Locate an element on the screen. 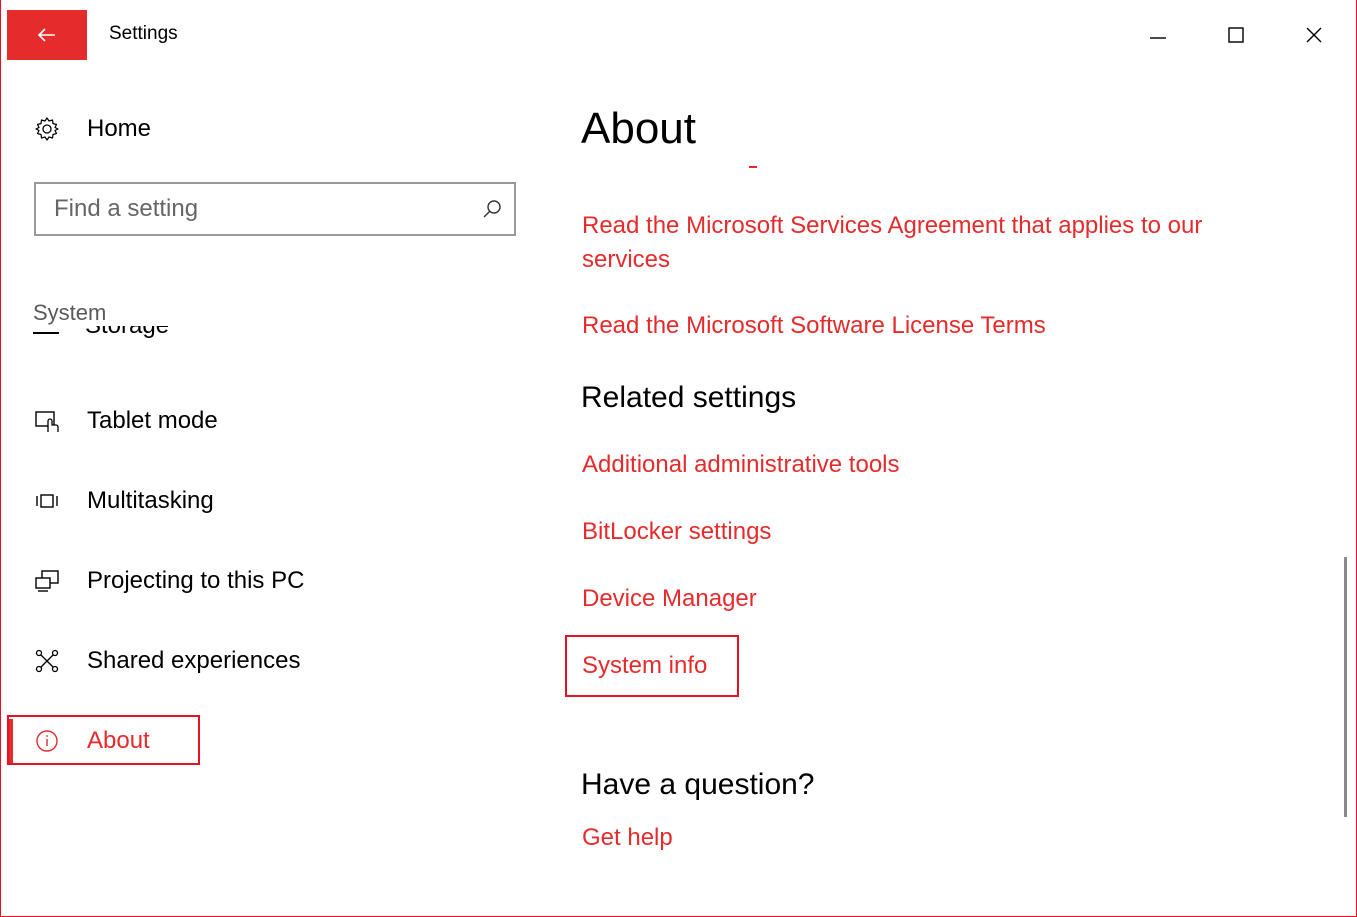 Image resolution: width=1357 pixels, height=917 pixels. question-heading: Have a question? is located at coordinates (698, 784).